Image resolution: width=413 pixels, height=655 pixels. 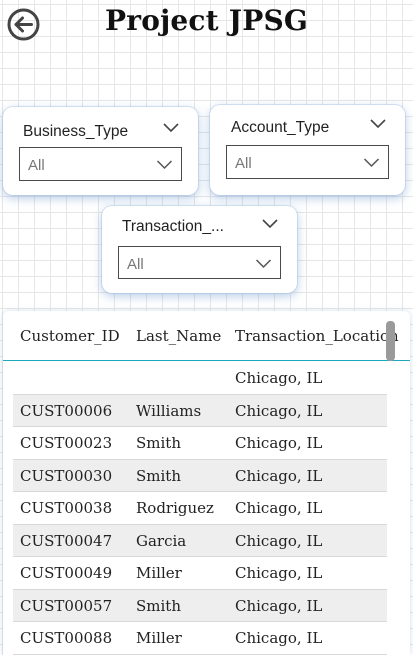 I want to click on business-type-slicer: Business_Type All, so click(x=100, y=151).